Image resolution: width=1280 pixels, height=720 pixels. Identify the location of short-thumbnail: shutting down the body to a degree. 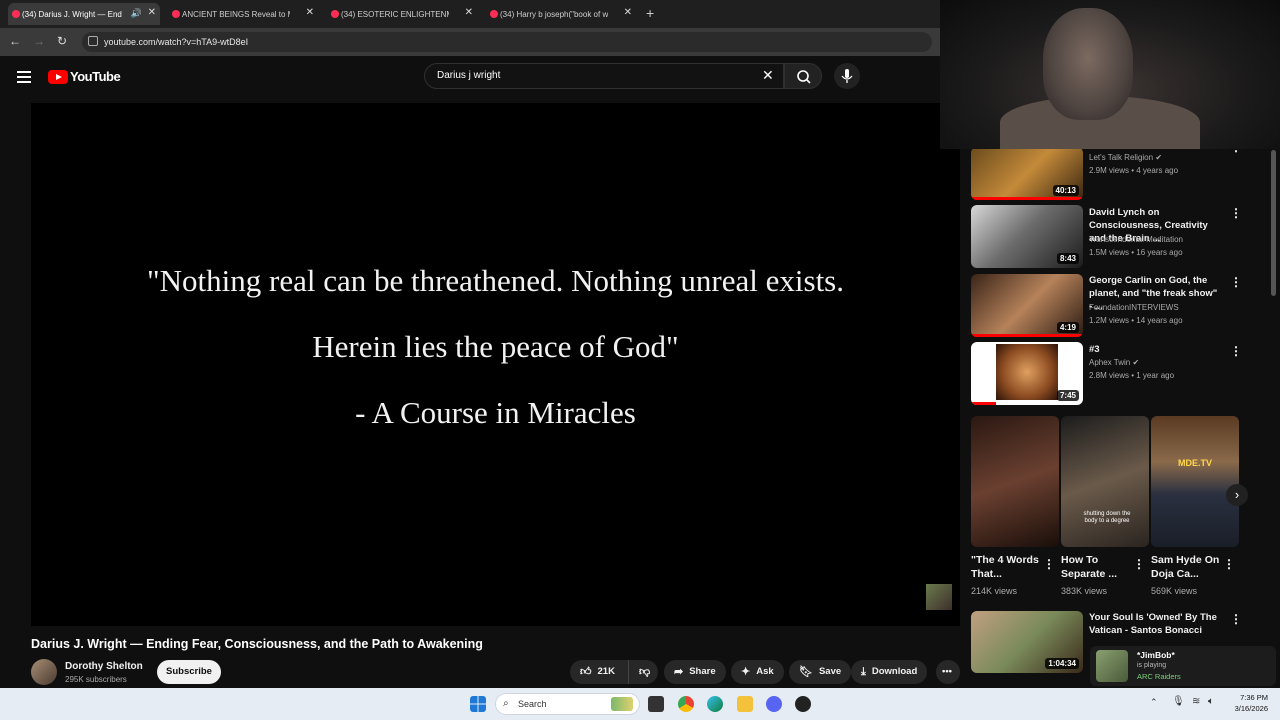
(1105, 481).